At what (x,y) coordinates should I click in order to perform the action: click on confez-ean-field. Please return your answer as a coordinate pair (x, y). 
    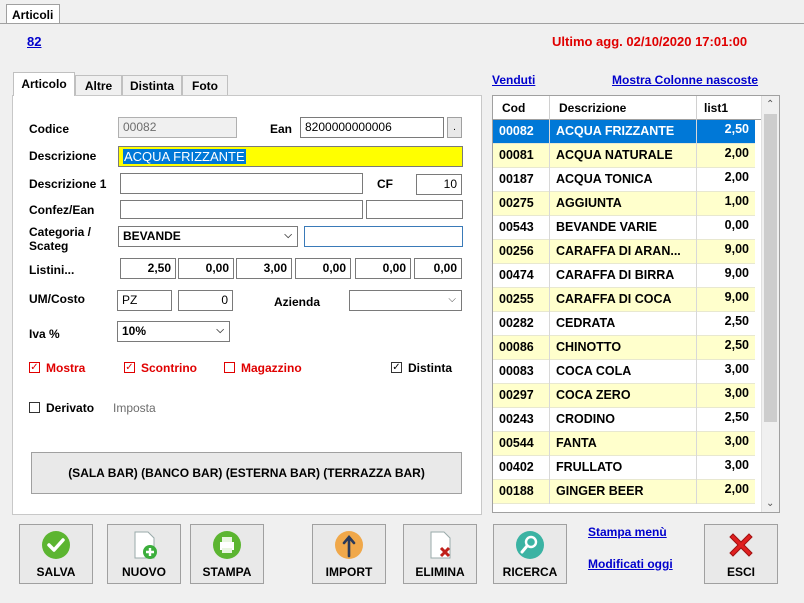
    Looking at the image, I should click on (414, 209).